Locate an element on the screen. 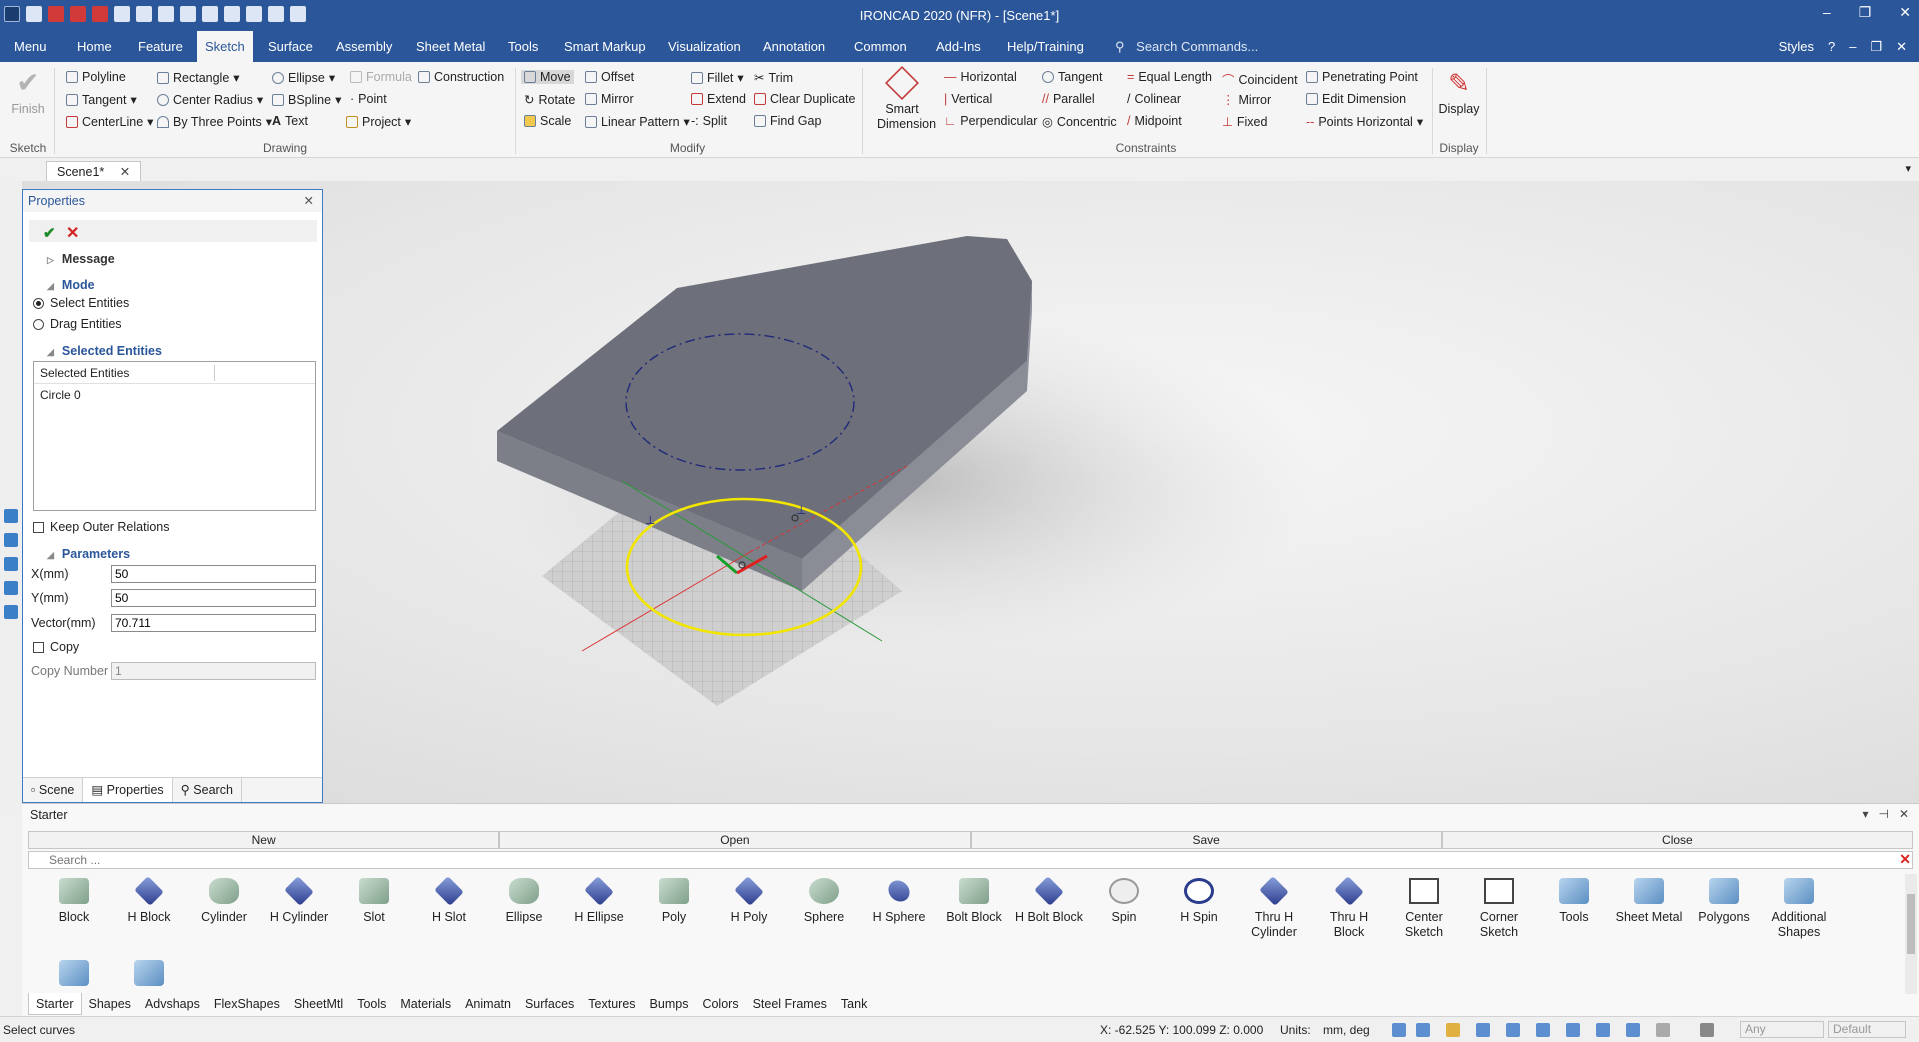  close-icon: ✕ is located at coordinates (1904, 814).